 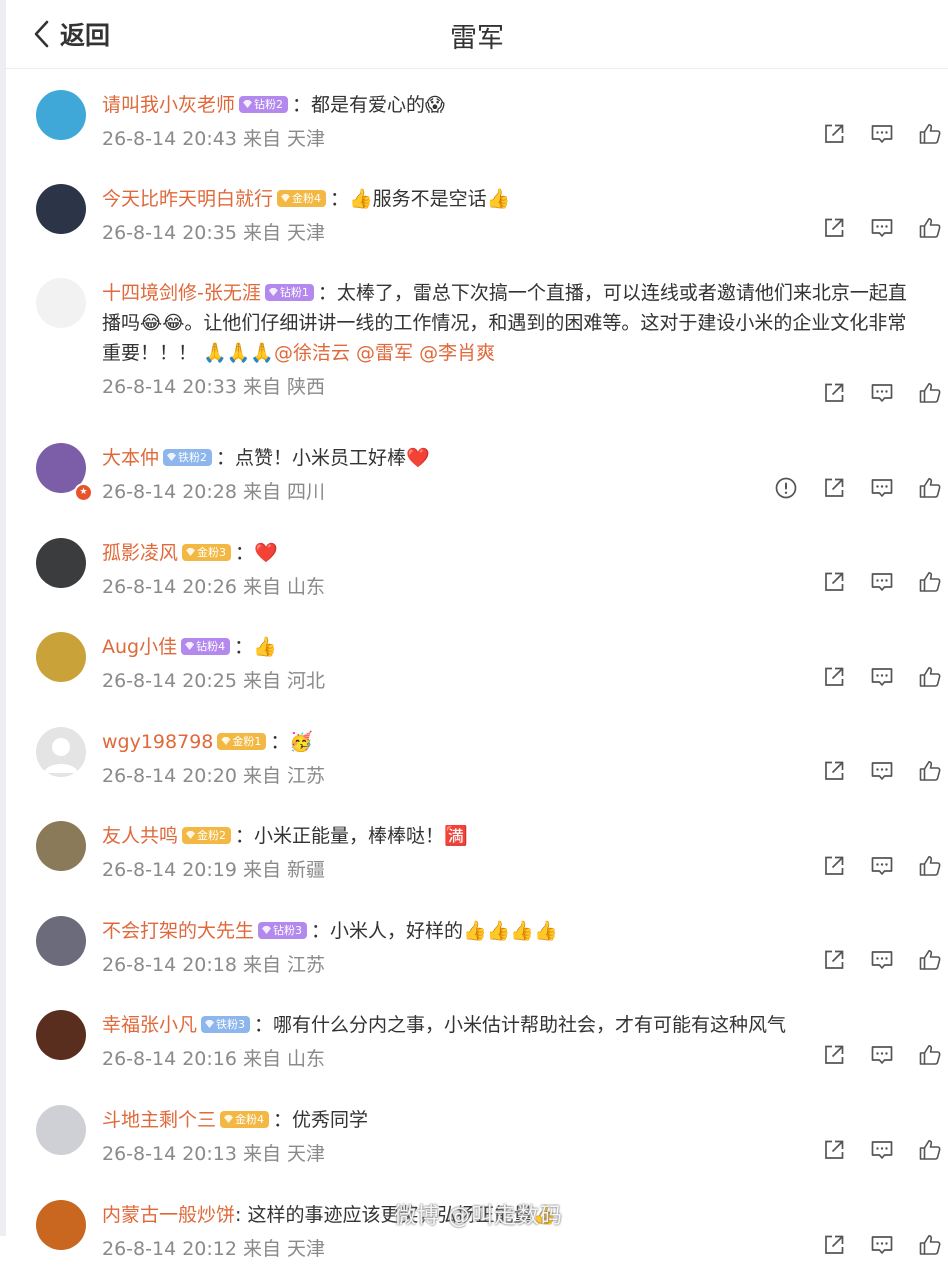 What do you see at coordinates (786, 488) in the screenshot?
I see `report-icon` at bounding box center [786, 488].